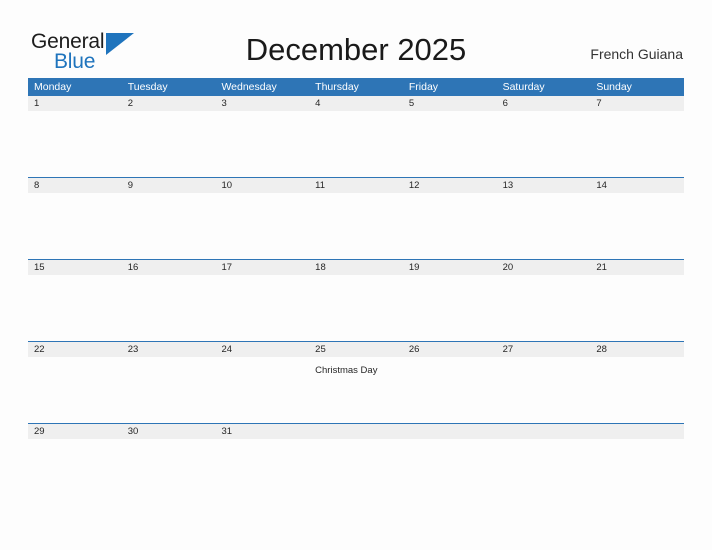 The height and width of the screenshot is (550, 712). What do you see at coordinates (75, 267) in the screenshot?
I see `day-number: 15` at bounding box center [75, 267].